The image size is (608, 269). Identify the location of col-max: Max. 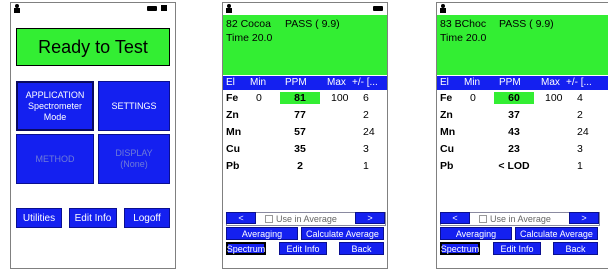
(336, 82).